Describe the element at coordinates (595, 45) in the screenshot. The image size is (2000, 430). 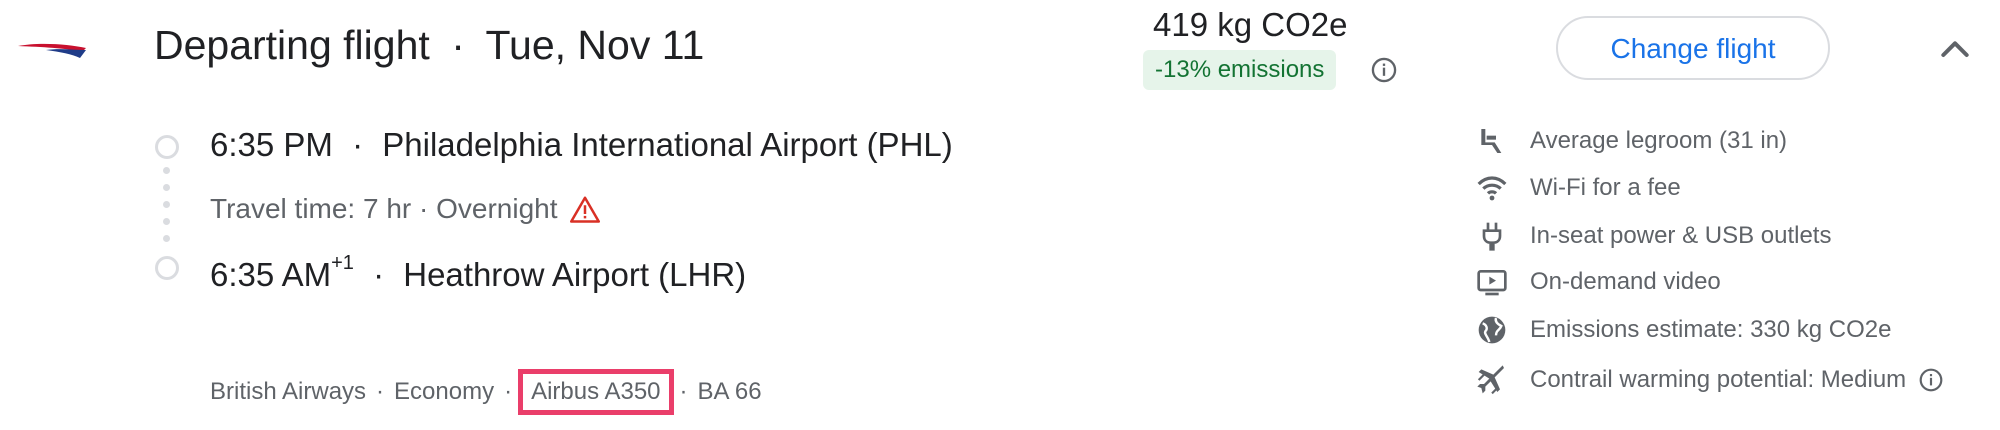
I see `flight-date: Tue, Nov 11` at that location.